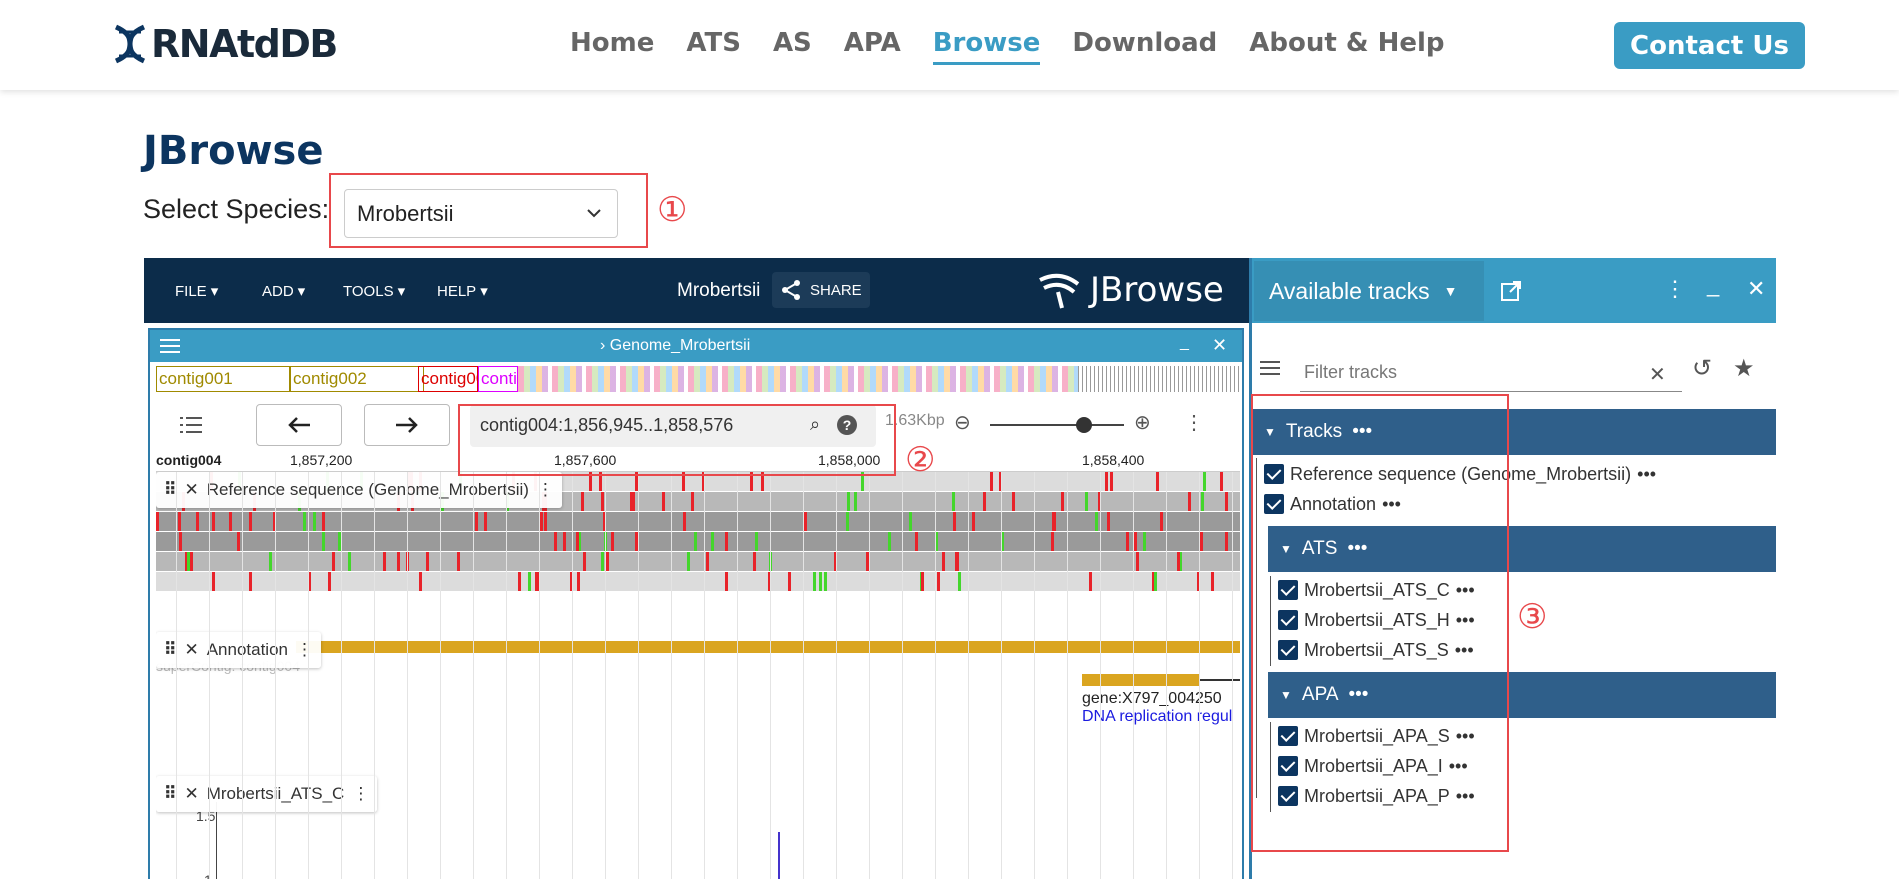 This screenshot has width=1899, height=879. What do you see at coordinates (1152, 698) in the screenshot?
I see `gene-name-label: gene:X797_004250` at bounding box center [1152, 698].